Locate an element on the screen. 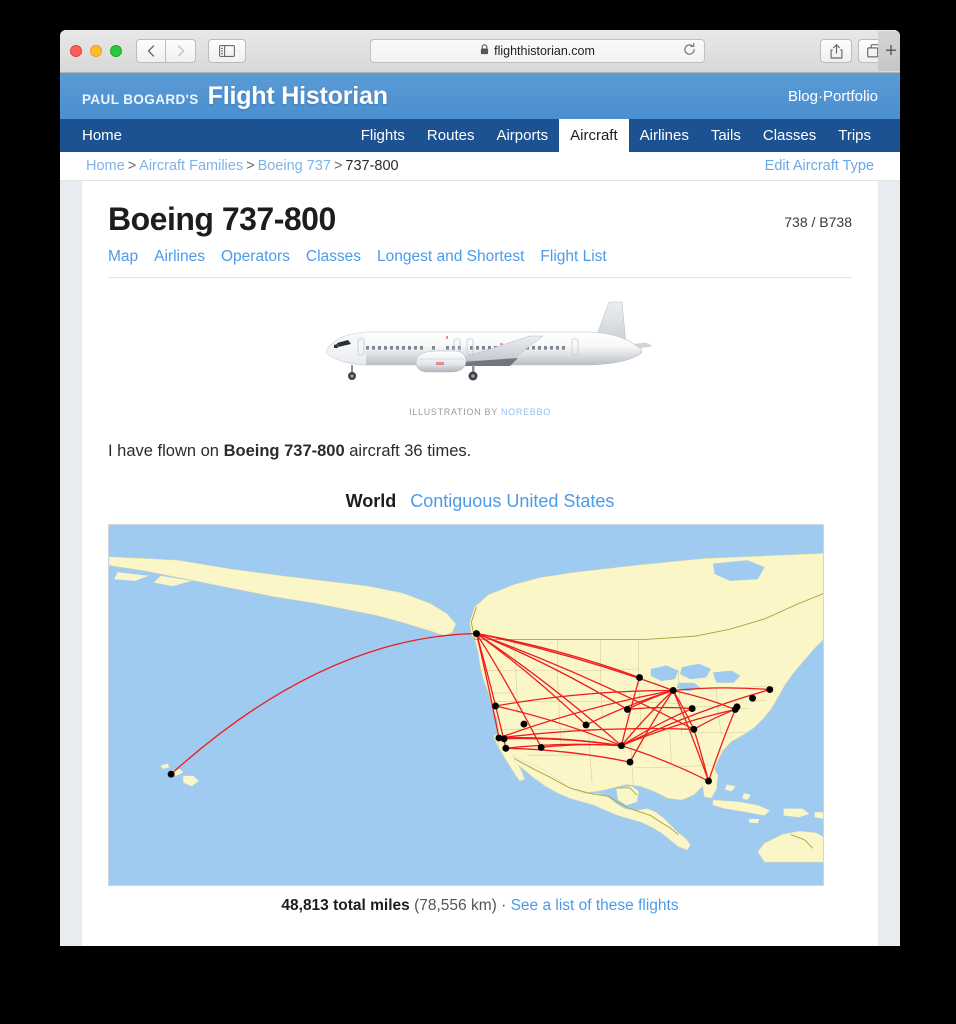 The height and width of the screenshot is (1024, 956). toolbar-right-buttons: + is located at coordinates (860, 51).